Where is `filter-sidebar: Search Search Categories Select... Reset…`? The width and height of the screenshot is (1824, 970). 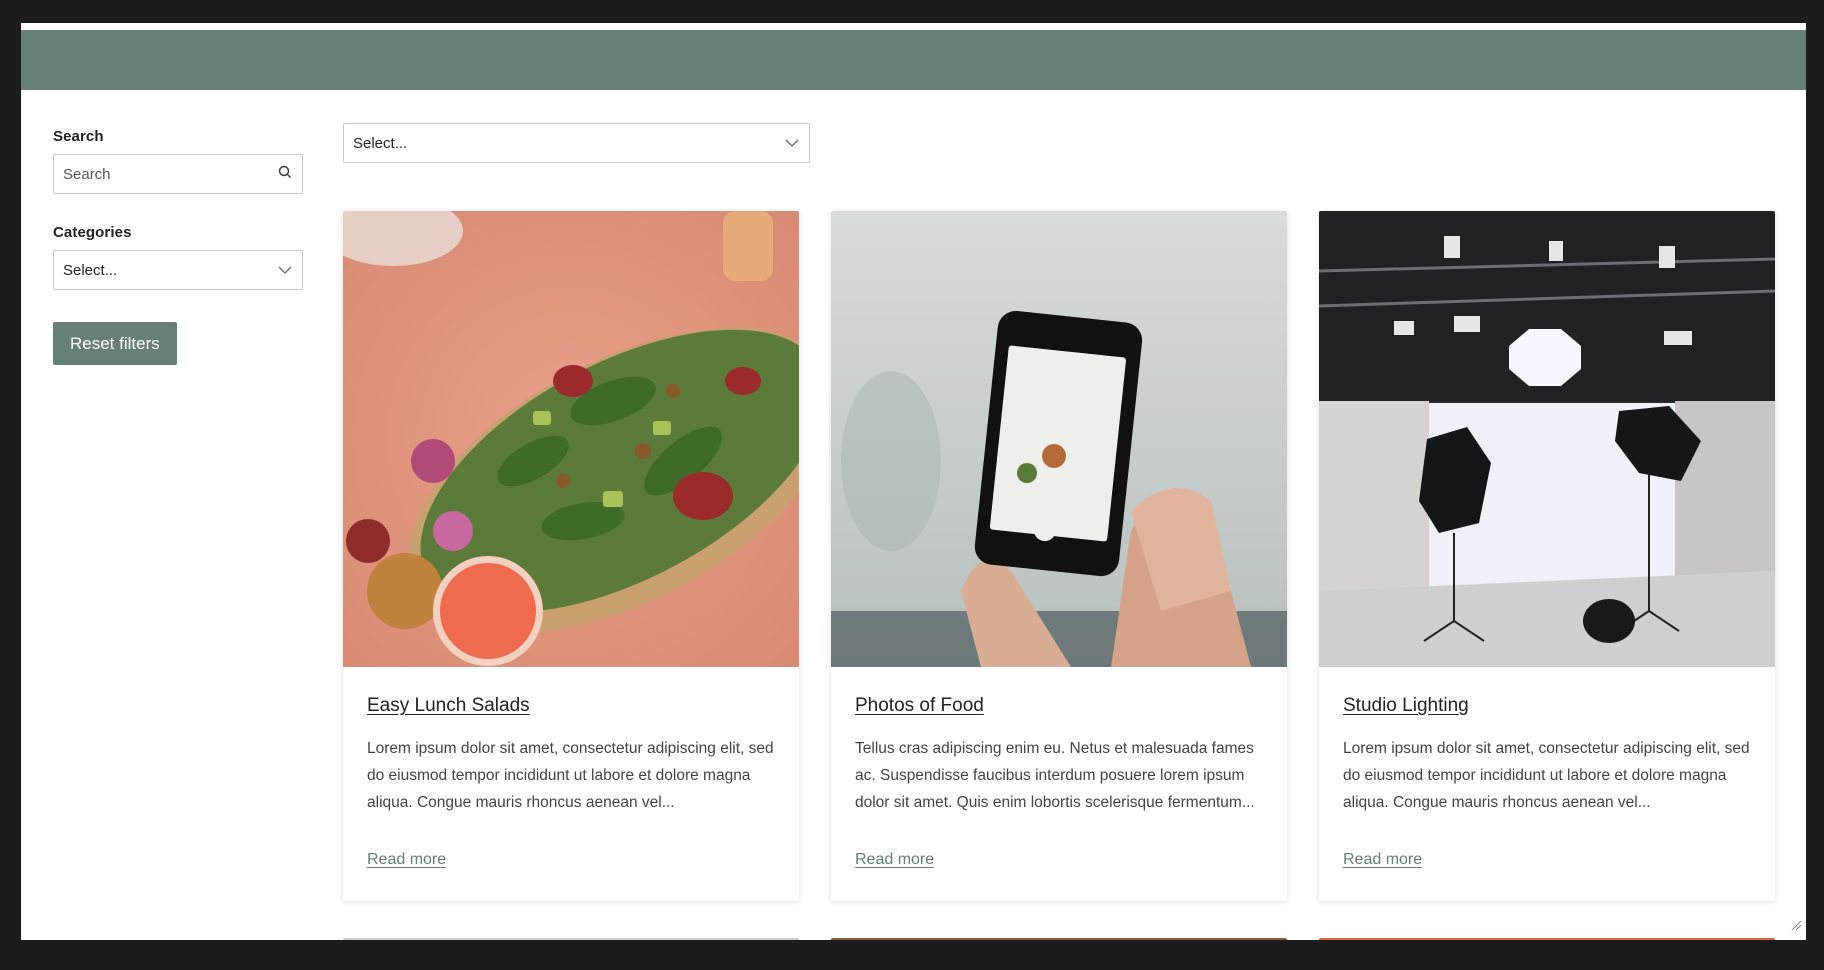 filter-sidebar: Search Search Categories Select... Reset… is located at coordinates (178, 246).